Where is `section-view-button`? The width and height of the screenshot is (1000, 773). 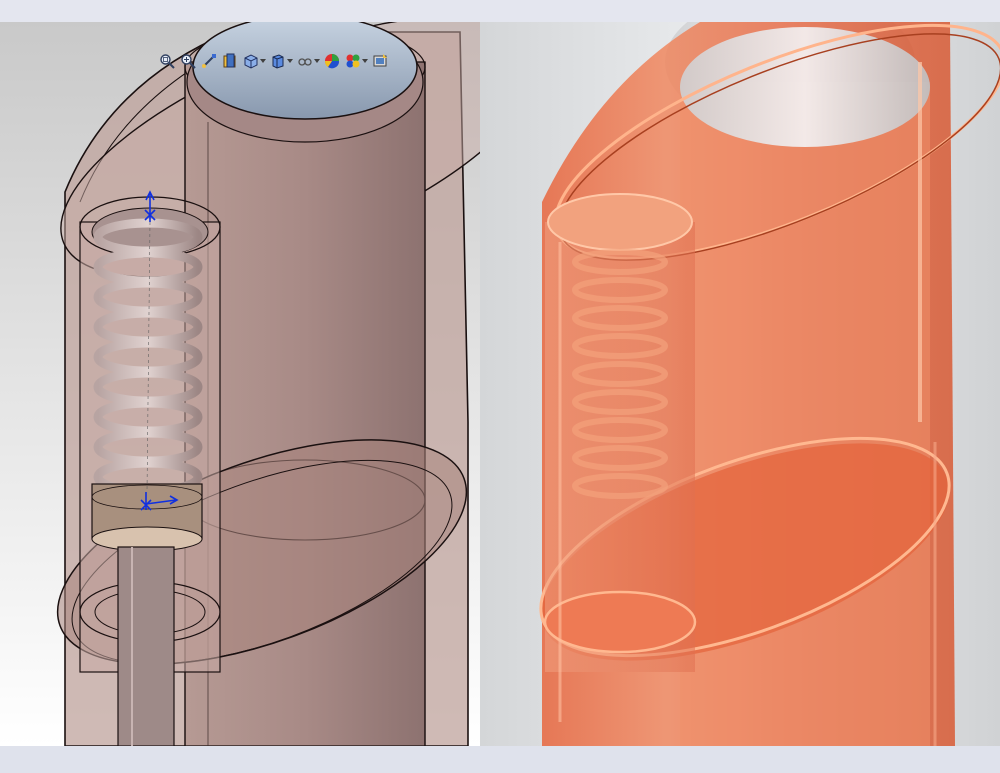 section-view-button is located at coordinates (230, 61).